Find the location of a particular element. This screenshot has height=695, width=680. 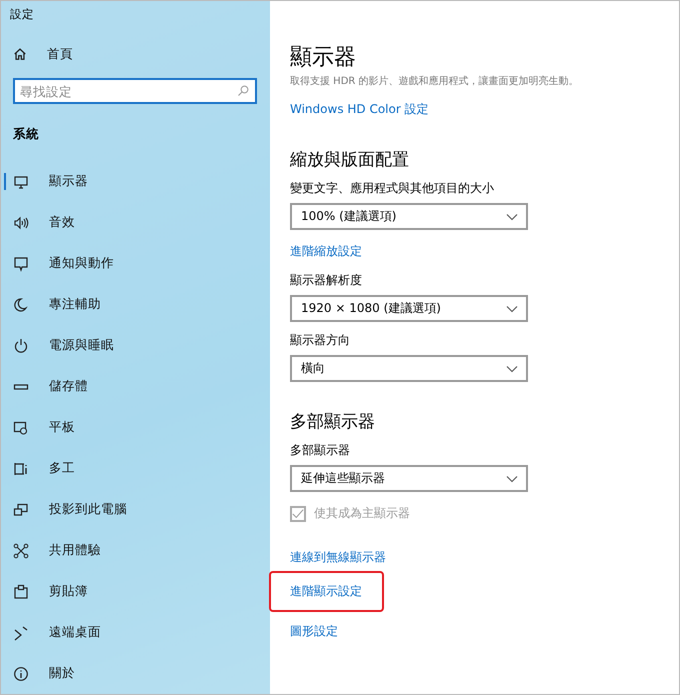

project-icon is located at coordinates (21, 510).